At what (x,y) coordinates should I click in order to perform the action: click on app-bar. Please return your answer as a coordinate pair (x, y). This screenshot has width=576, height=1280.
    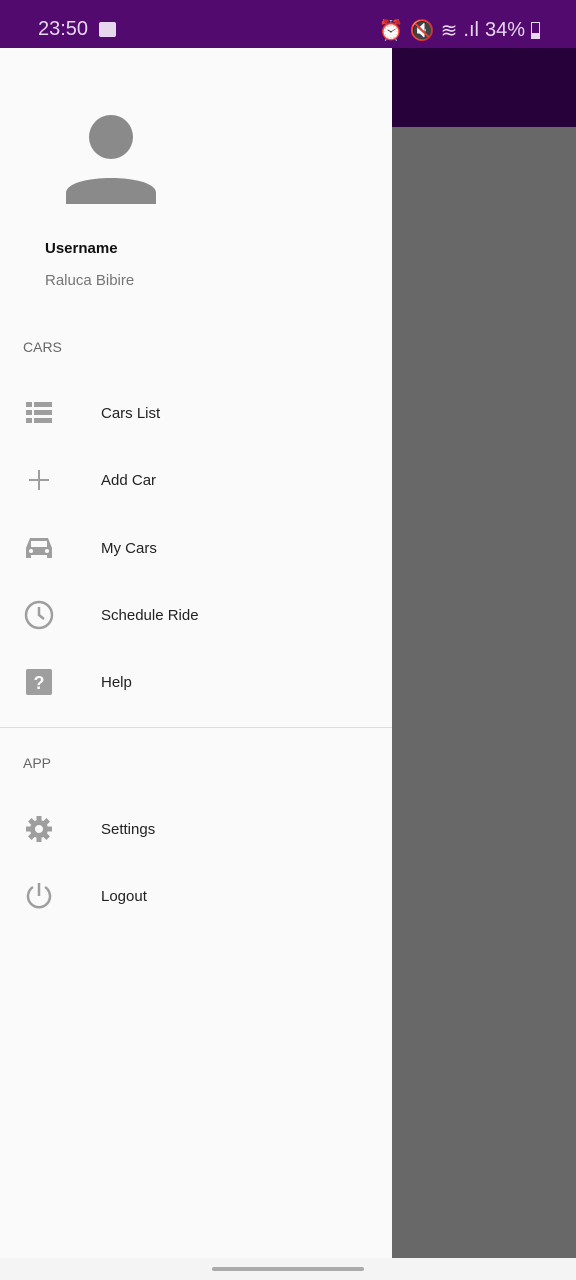
    Looking at the image, I should click on (484, 87).